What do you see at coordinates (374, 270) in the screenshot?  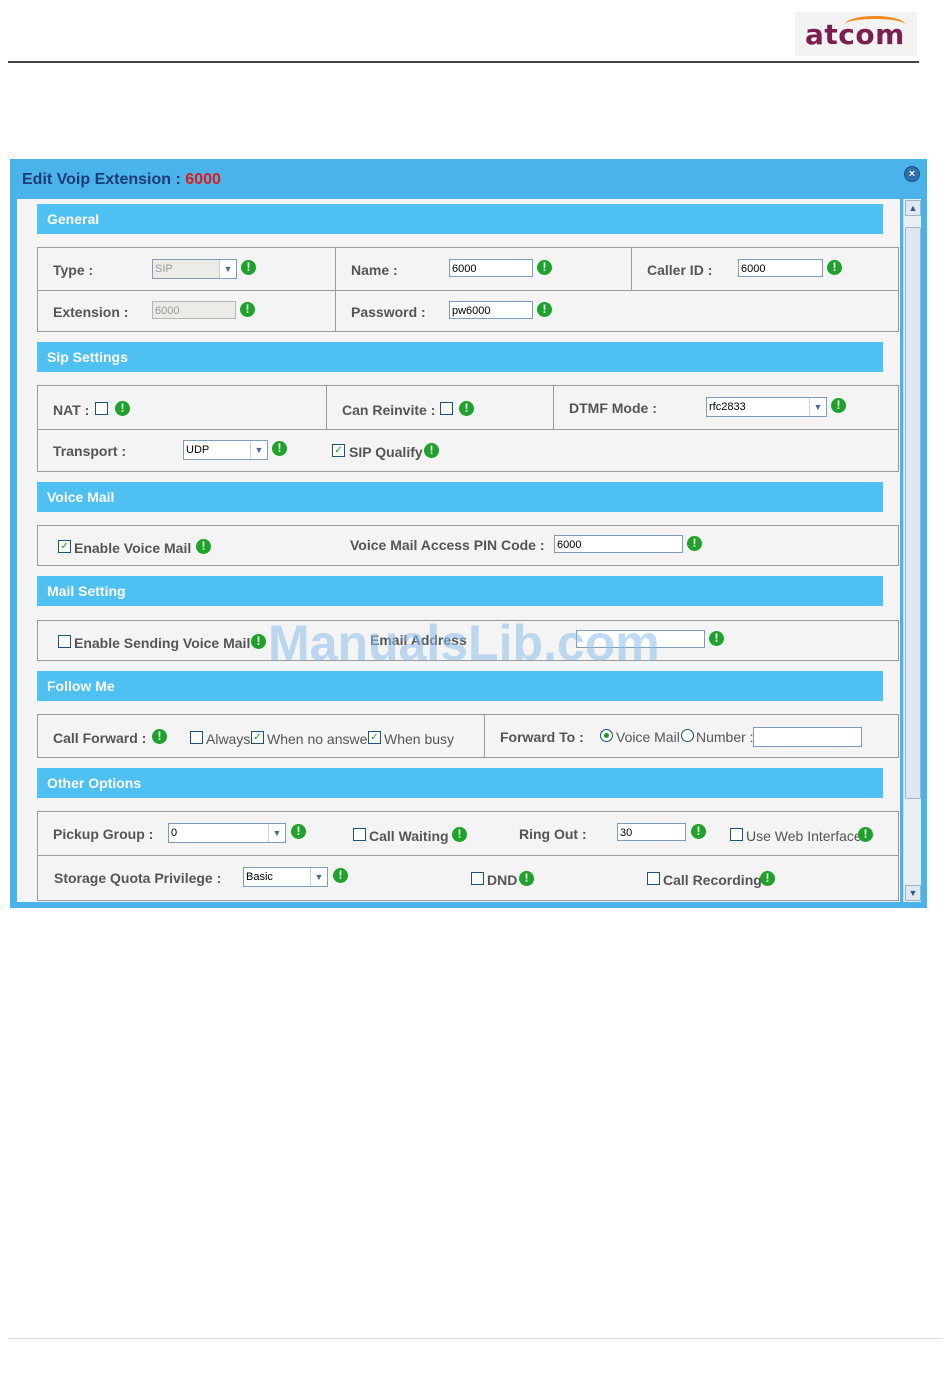 I see `name-label: Name :` at bounding box center [374, 270].